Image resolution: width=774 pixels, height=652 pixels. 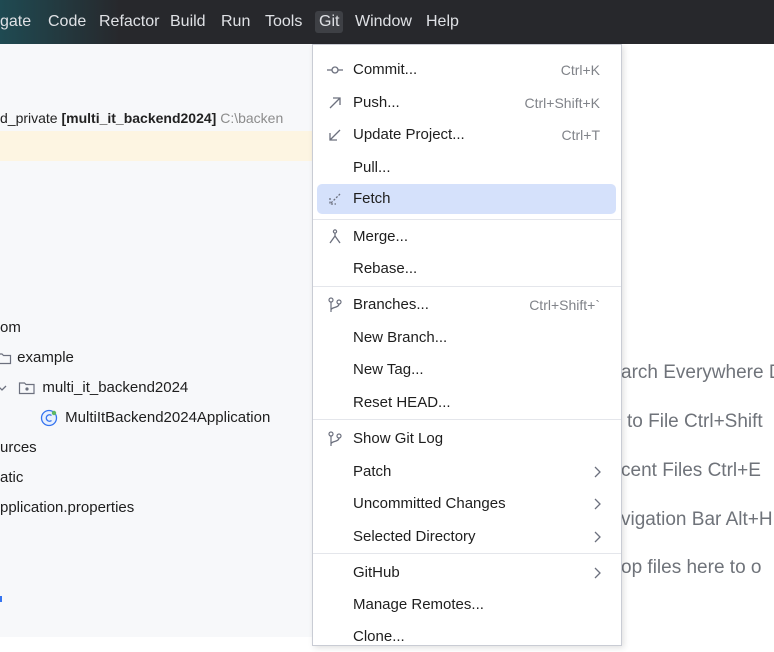 I want to click on menu-item-label: GitHub, so click(x=376, y=572).